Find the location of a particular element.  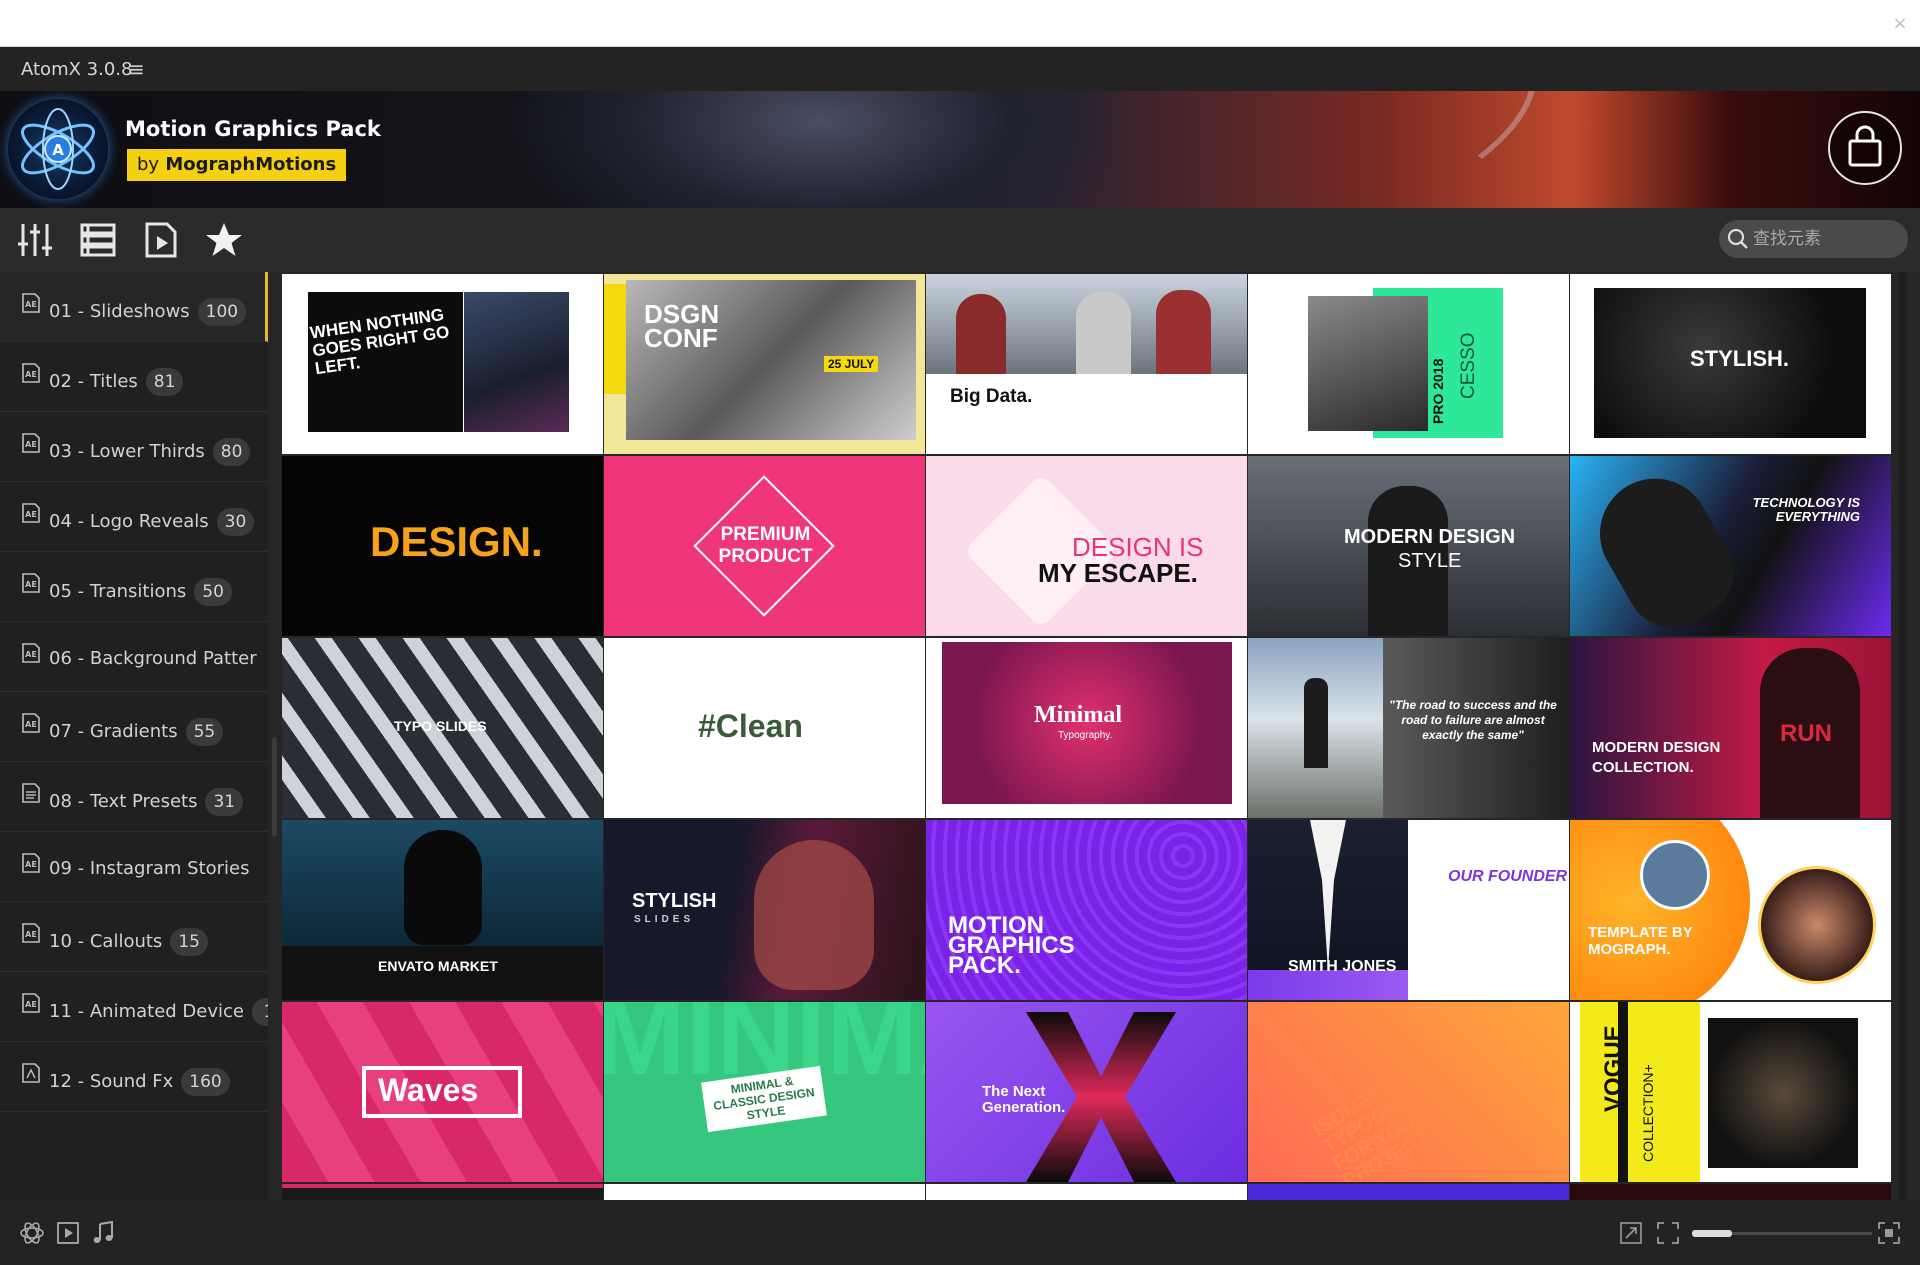

thumbnail-tile: TEMPLATE BY MOGRAPH. is located at coordinates (1730, 910).